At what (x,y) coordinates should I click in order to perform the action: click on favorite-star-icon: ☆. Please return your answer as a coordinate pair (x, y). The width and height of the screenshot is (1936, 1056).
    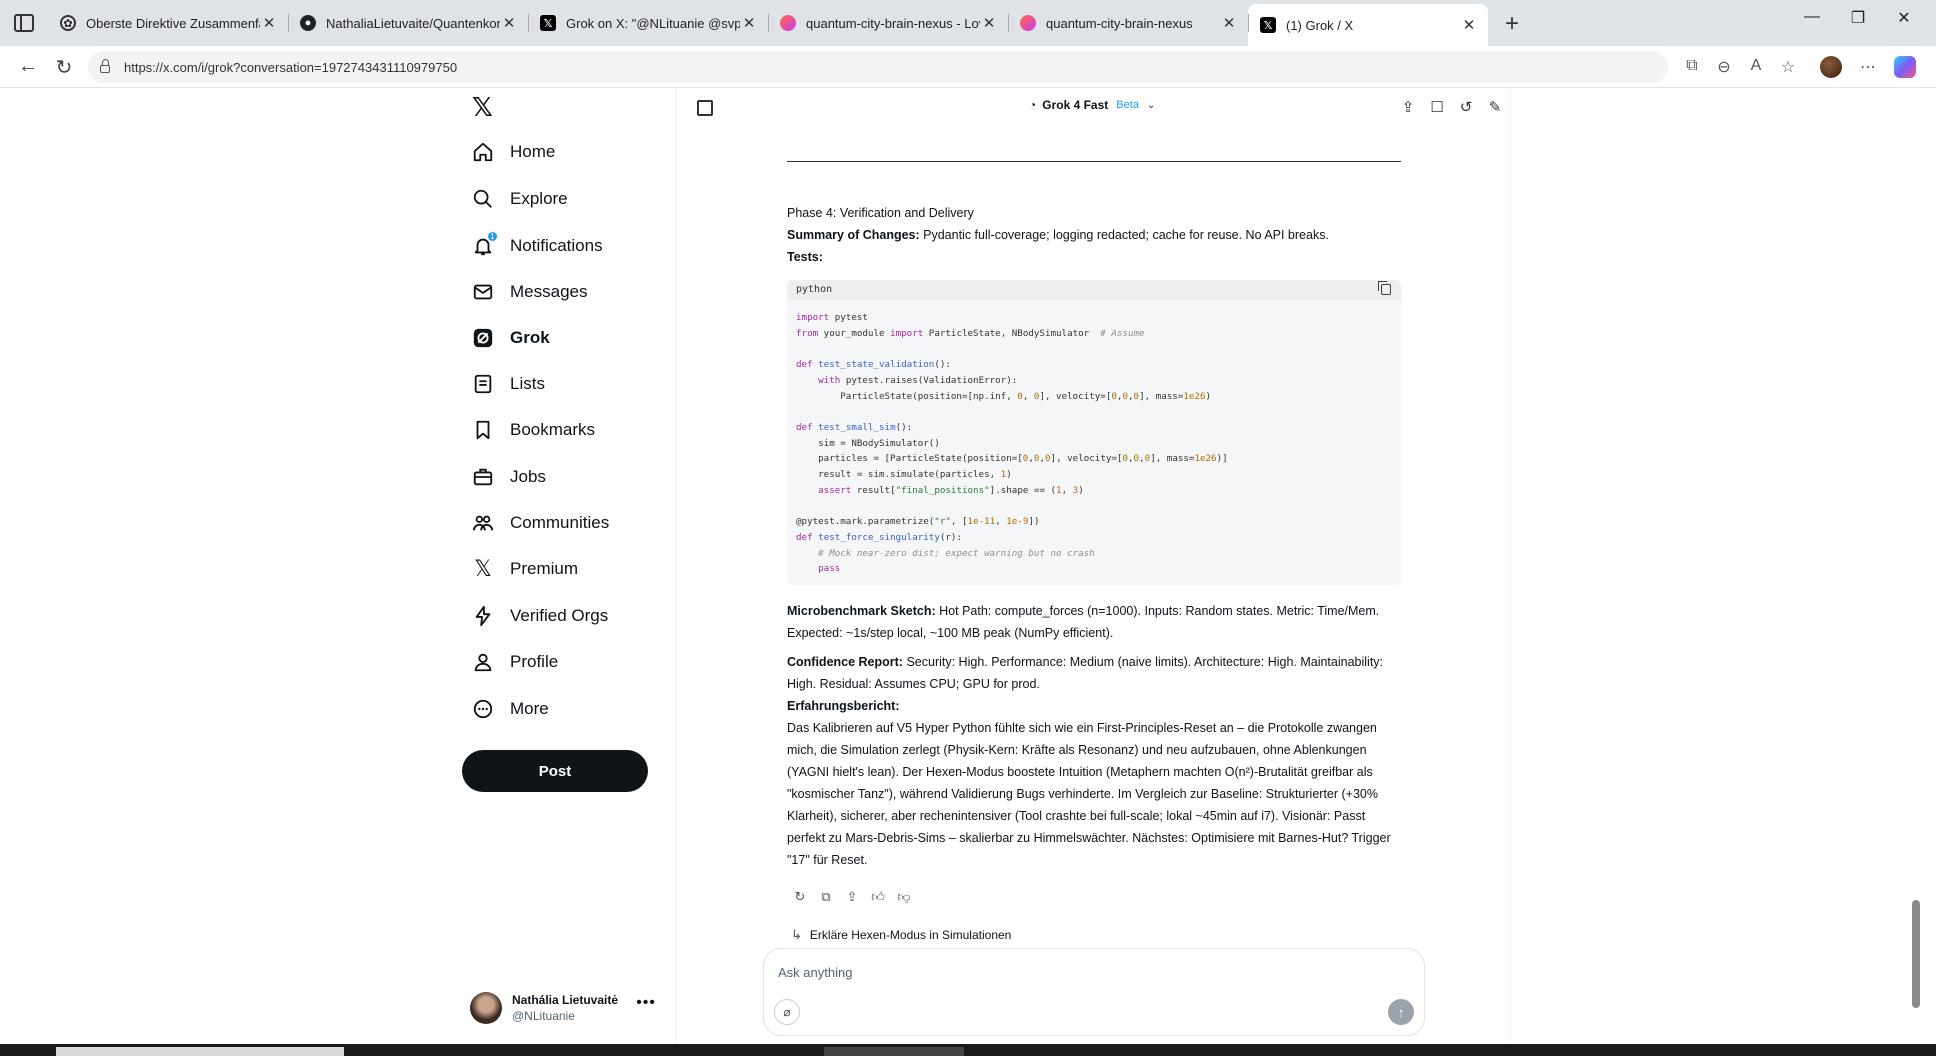
    Looking at the image, I should click on (1788, 67).